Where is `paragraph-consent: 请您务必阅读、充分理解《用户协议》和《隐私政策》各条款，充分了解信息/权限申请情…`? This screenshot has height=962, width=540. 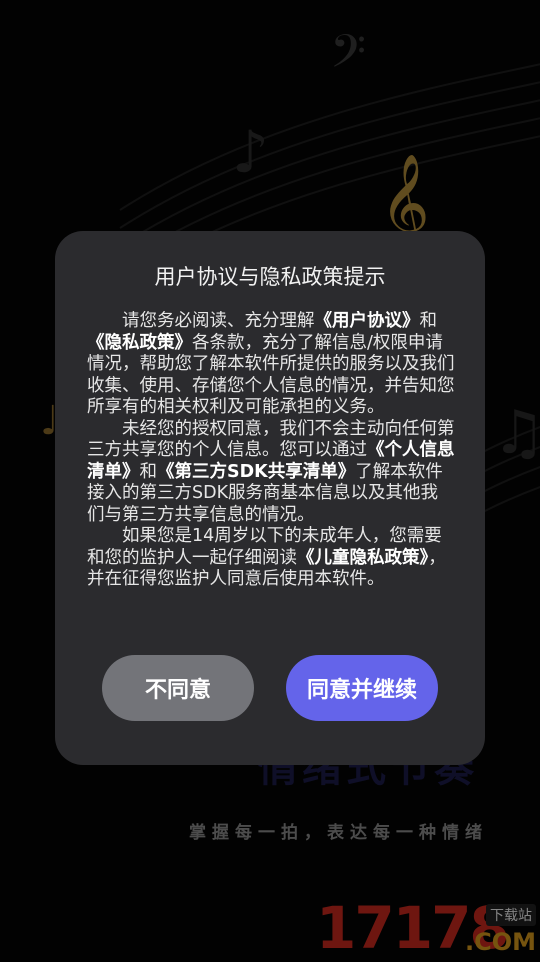 paragraph-consent: 请您务必阅读、充分理解《用户协议》和《隐私政策》各条款，充分了解信息/权限申请情… is located at coordinates (271, 365).